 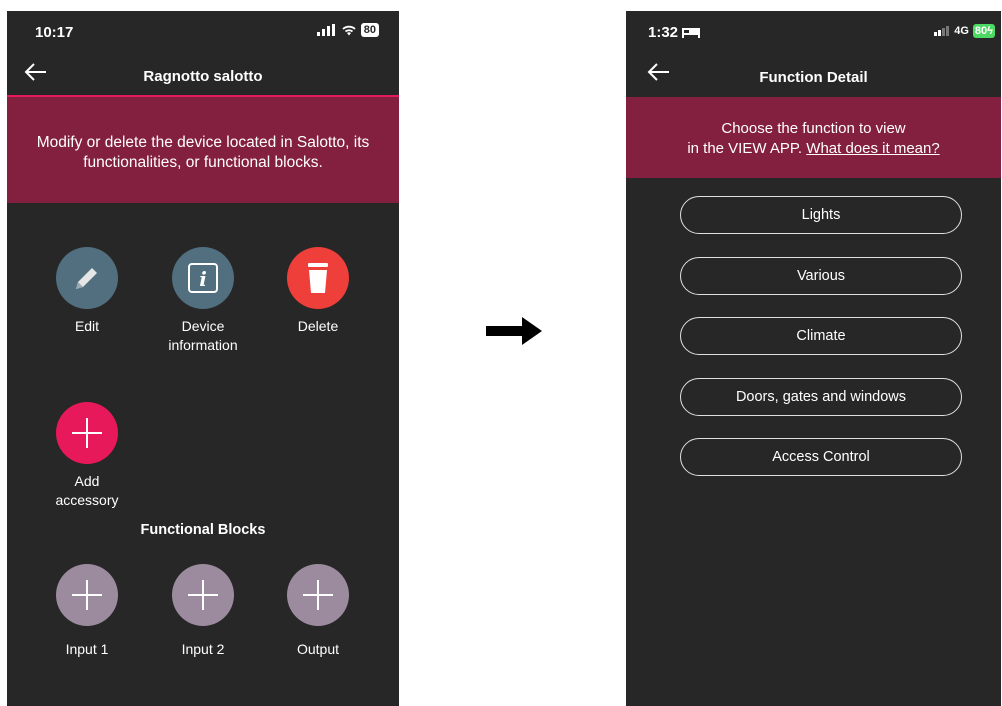 I want to click on function-access-control-button: Access Control, so click(x=821, y=457).